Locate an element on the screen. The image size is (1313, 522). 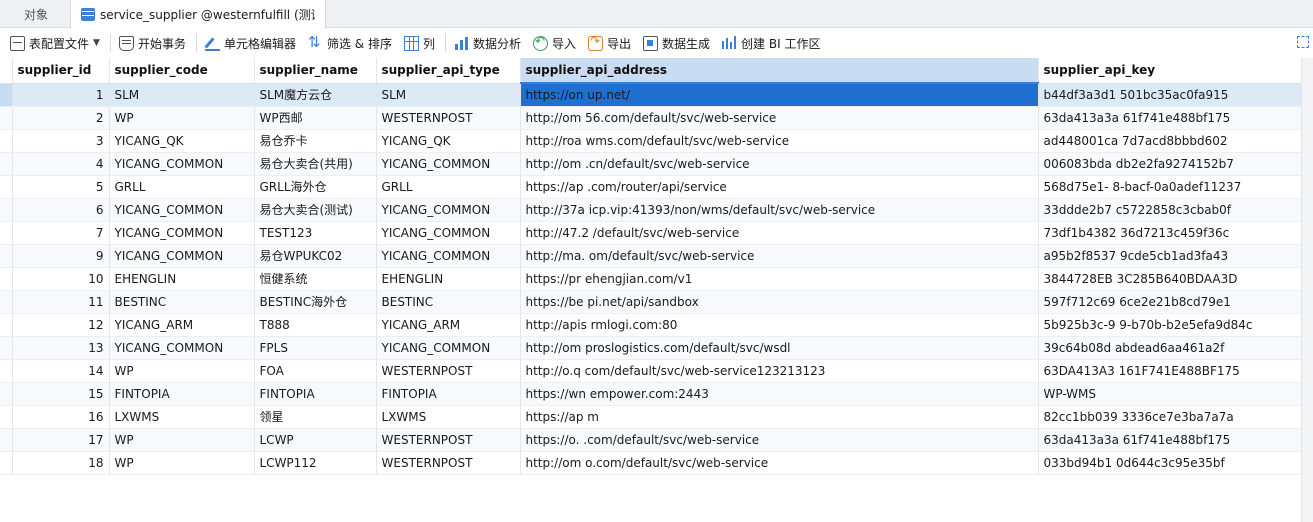
table-cell: 39c64b08d abdead6aa461a2f is located at coordinates (1170, 348).